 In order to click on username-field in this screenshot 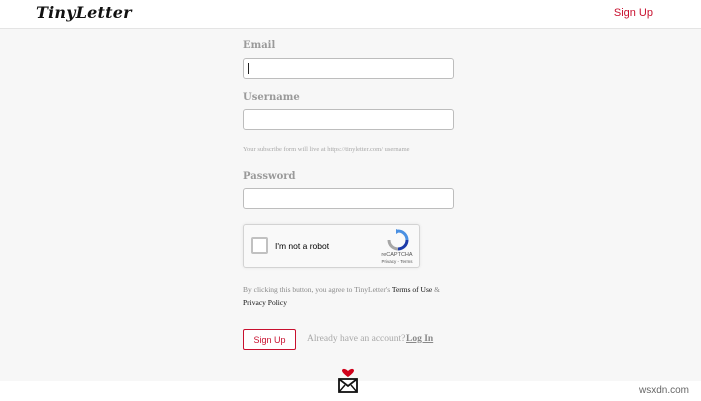, I will do `click(348, 119)`.